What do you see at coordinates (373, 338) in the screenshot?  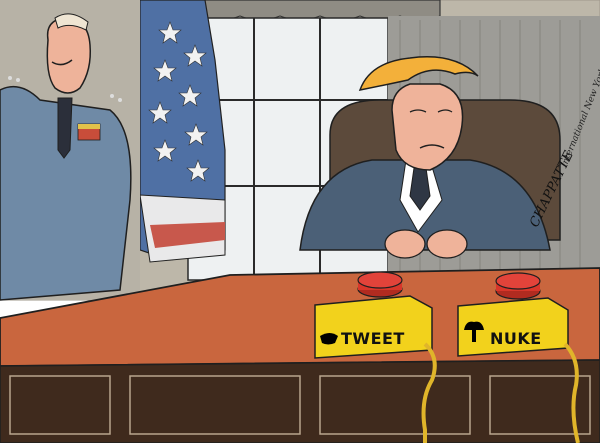 I see `tweet-button-label: TWEET` at bounding box center [373, 338].